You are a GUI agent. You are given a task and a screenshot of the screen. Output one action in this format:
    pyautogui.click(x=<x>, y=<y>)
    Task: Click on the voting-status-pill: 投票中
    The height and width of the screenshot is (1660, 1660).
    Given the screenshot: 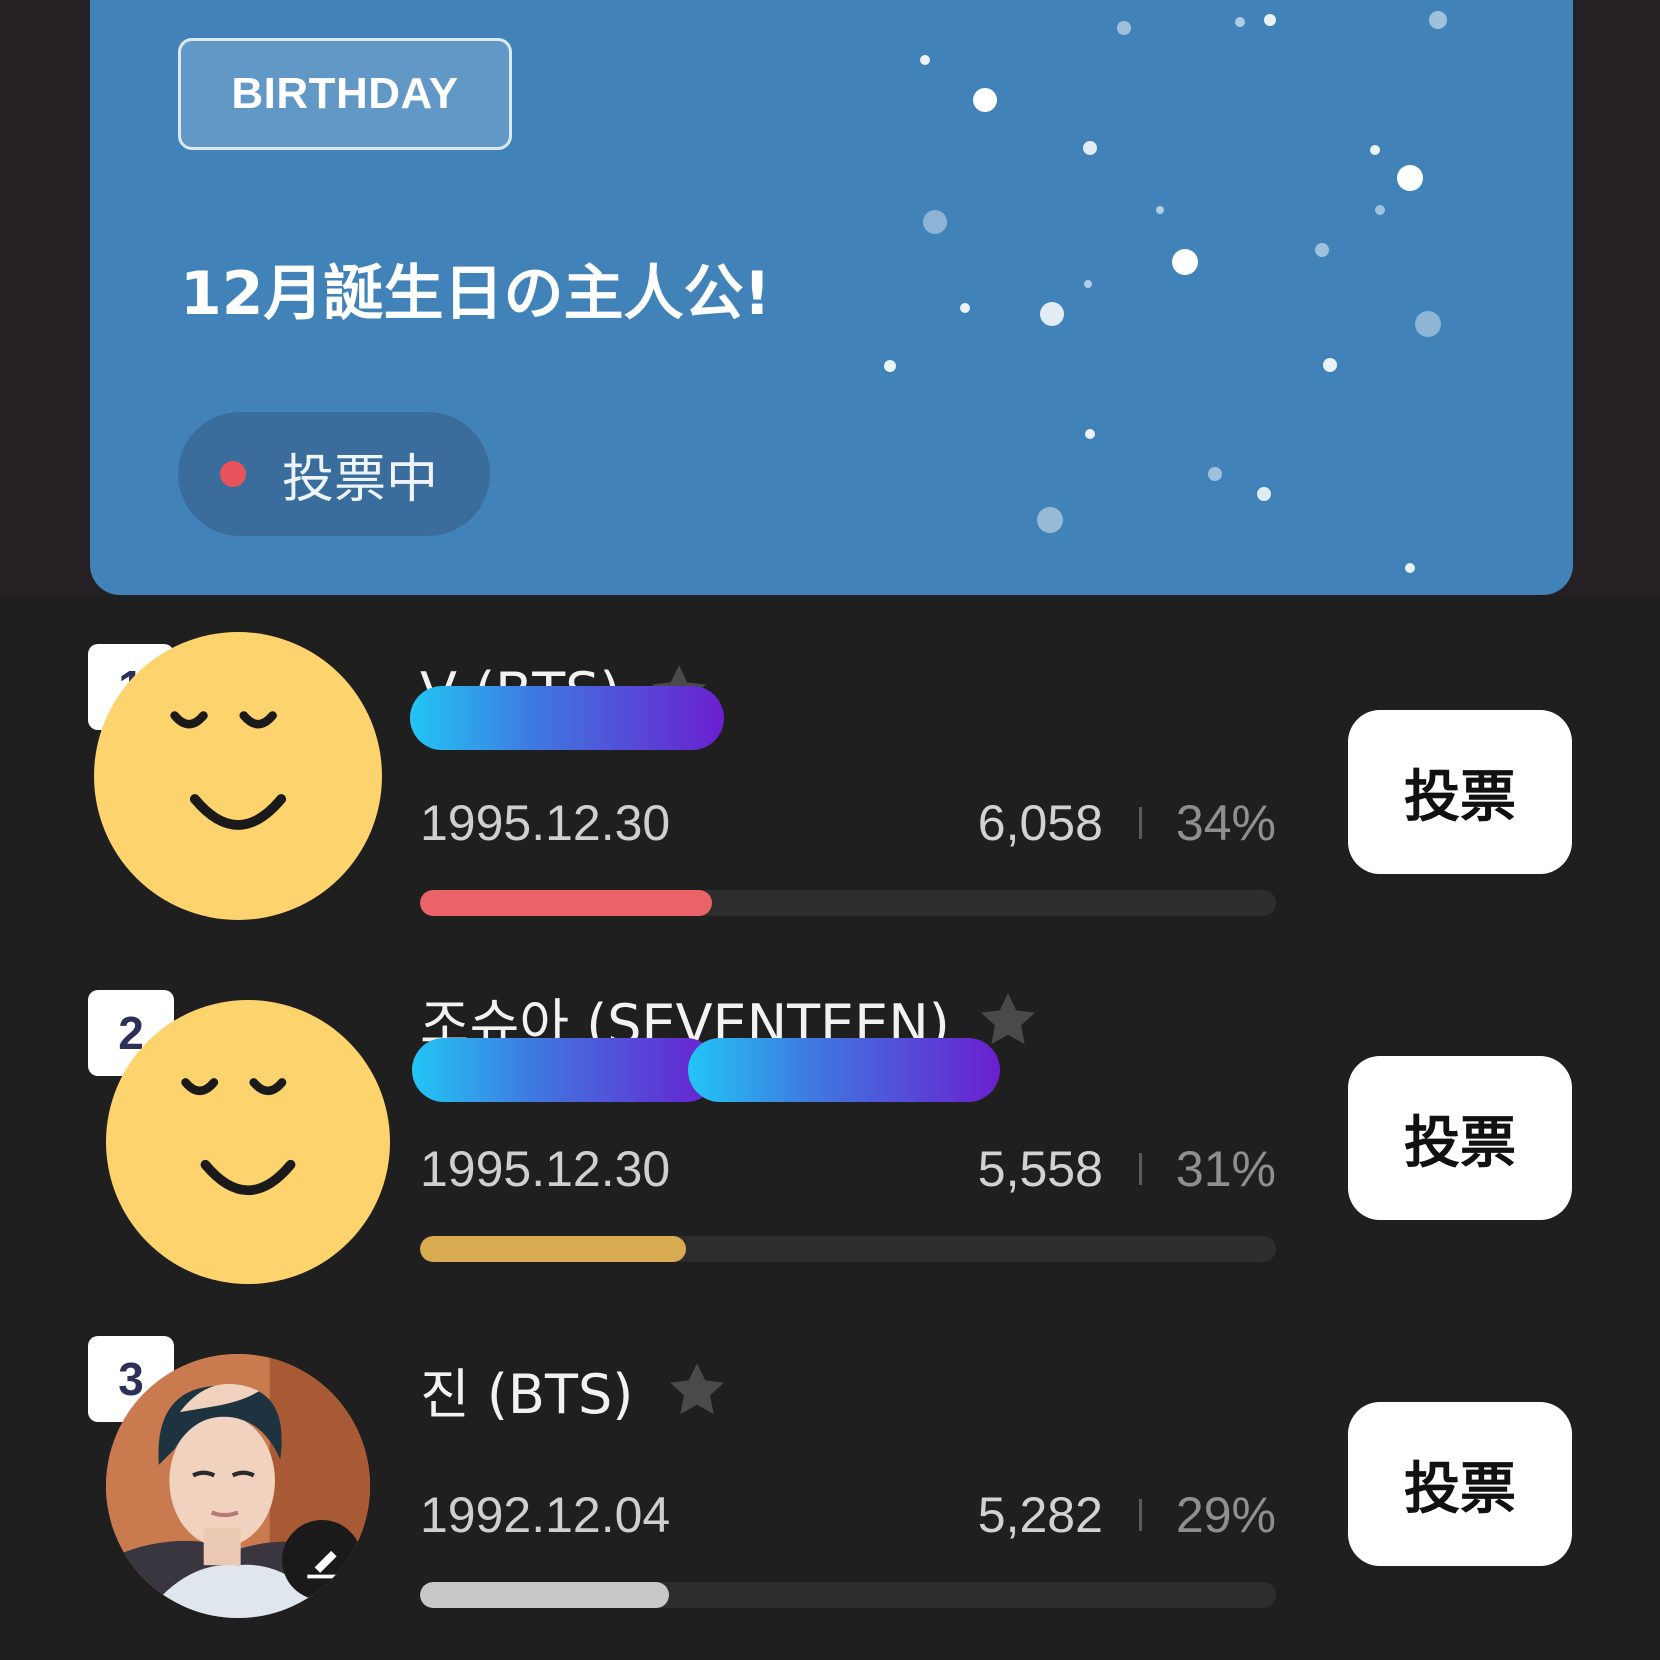 What is the action you would take?
    pyautogui.click(x=334, y=474)
    